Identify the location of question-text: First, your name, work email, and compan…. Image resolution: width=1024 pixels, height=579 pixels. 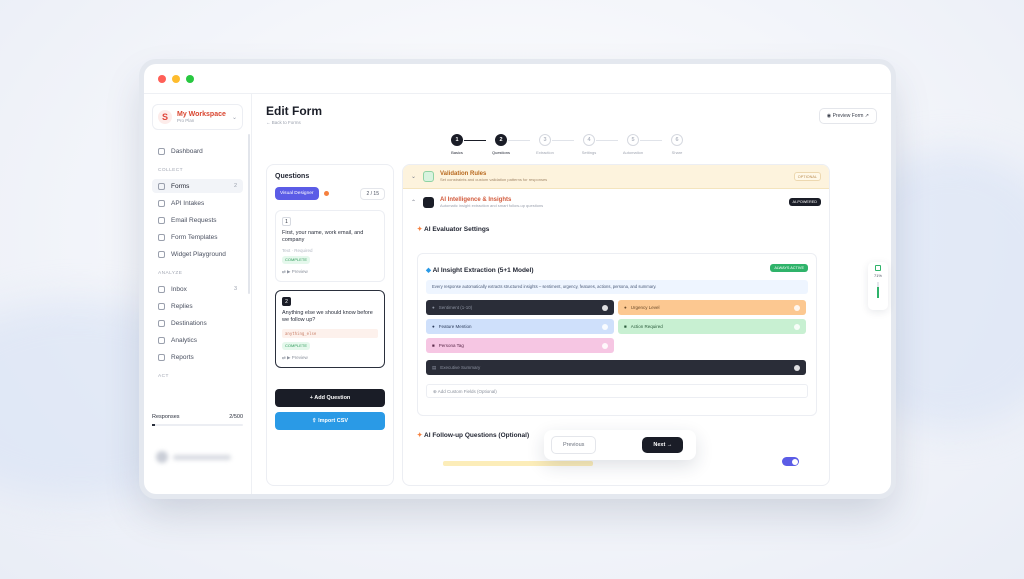
(323, 237).